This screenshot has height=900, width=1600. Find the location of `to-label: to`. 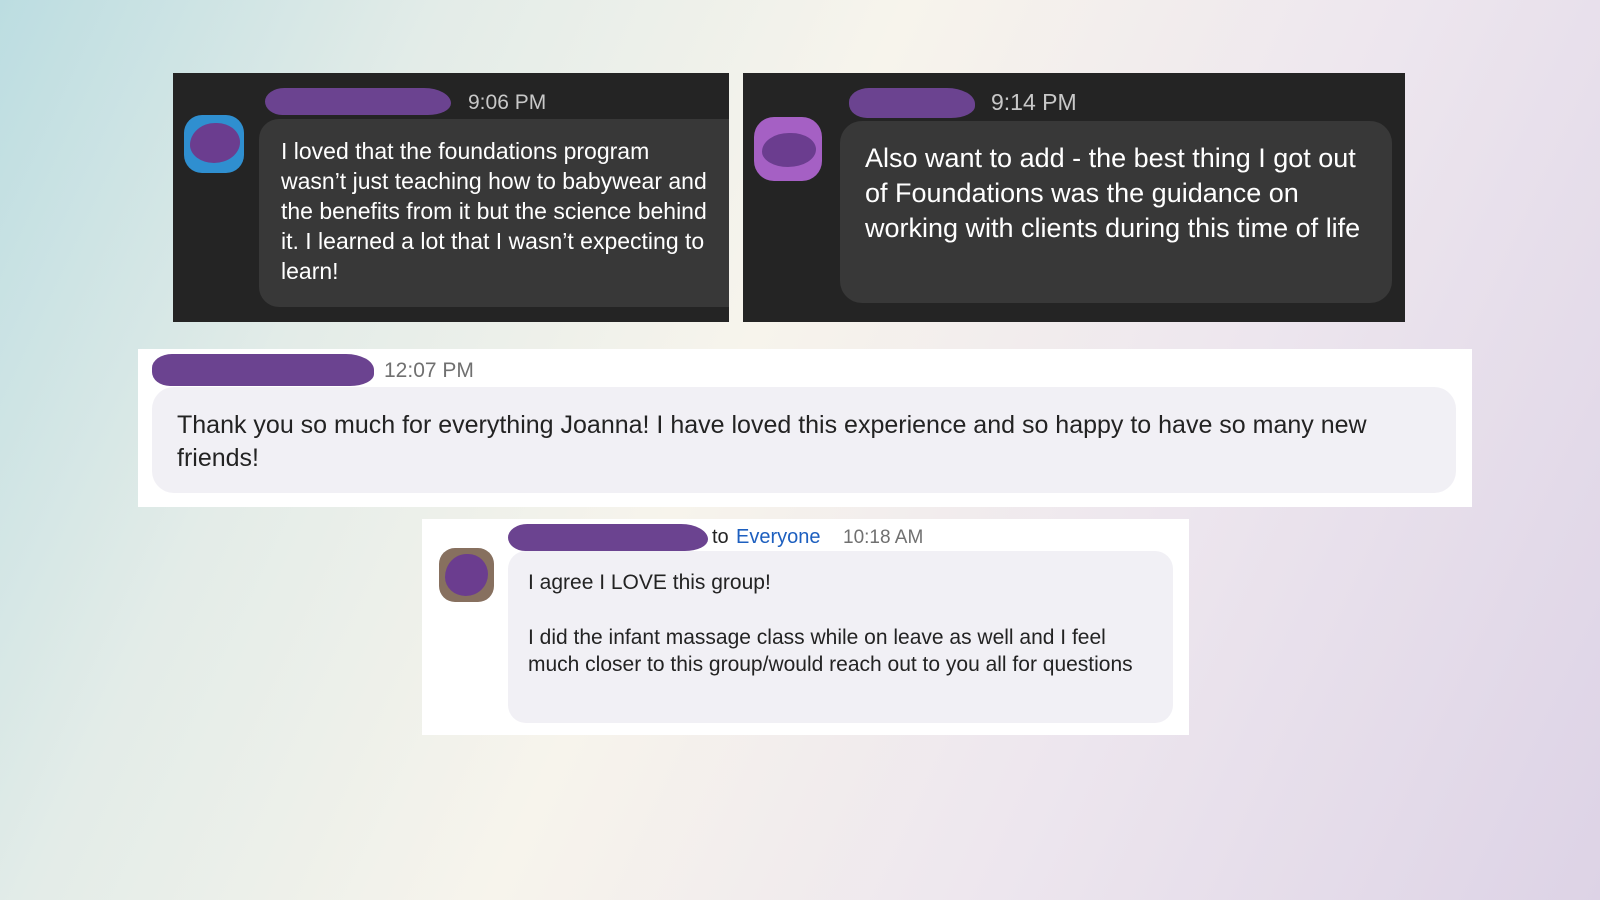

to-label: to is located at coordinates (720, 537).